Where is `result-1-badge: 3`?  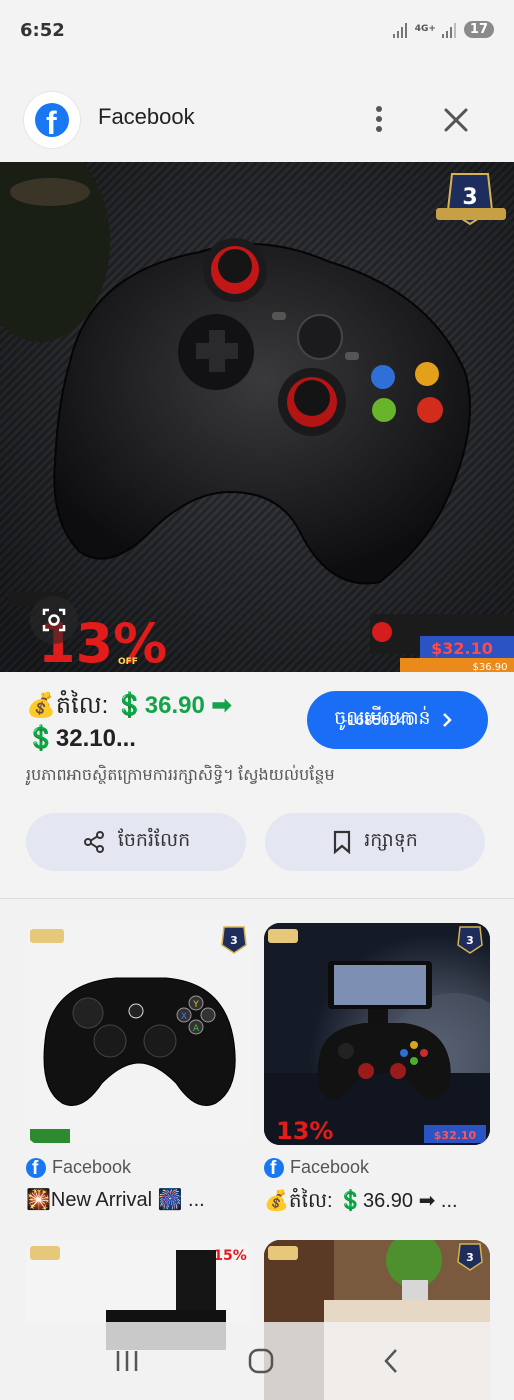
result-1-badge: 3 is located at coordinates (234, 940).